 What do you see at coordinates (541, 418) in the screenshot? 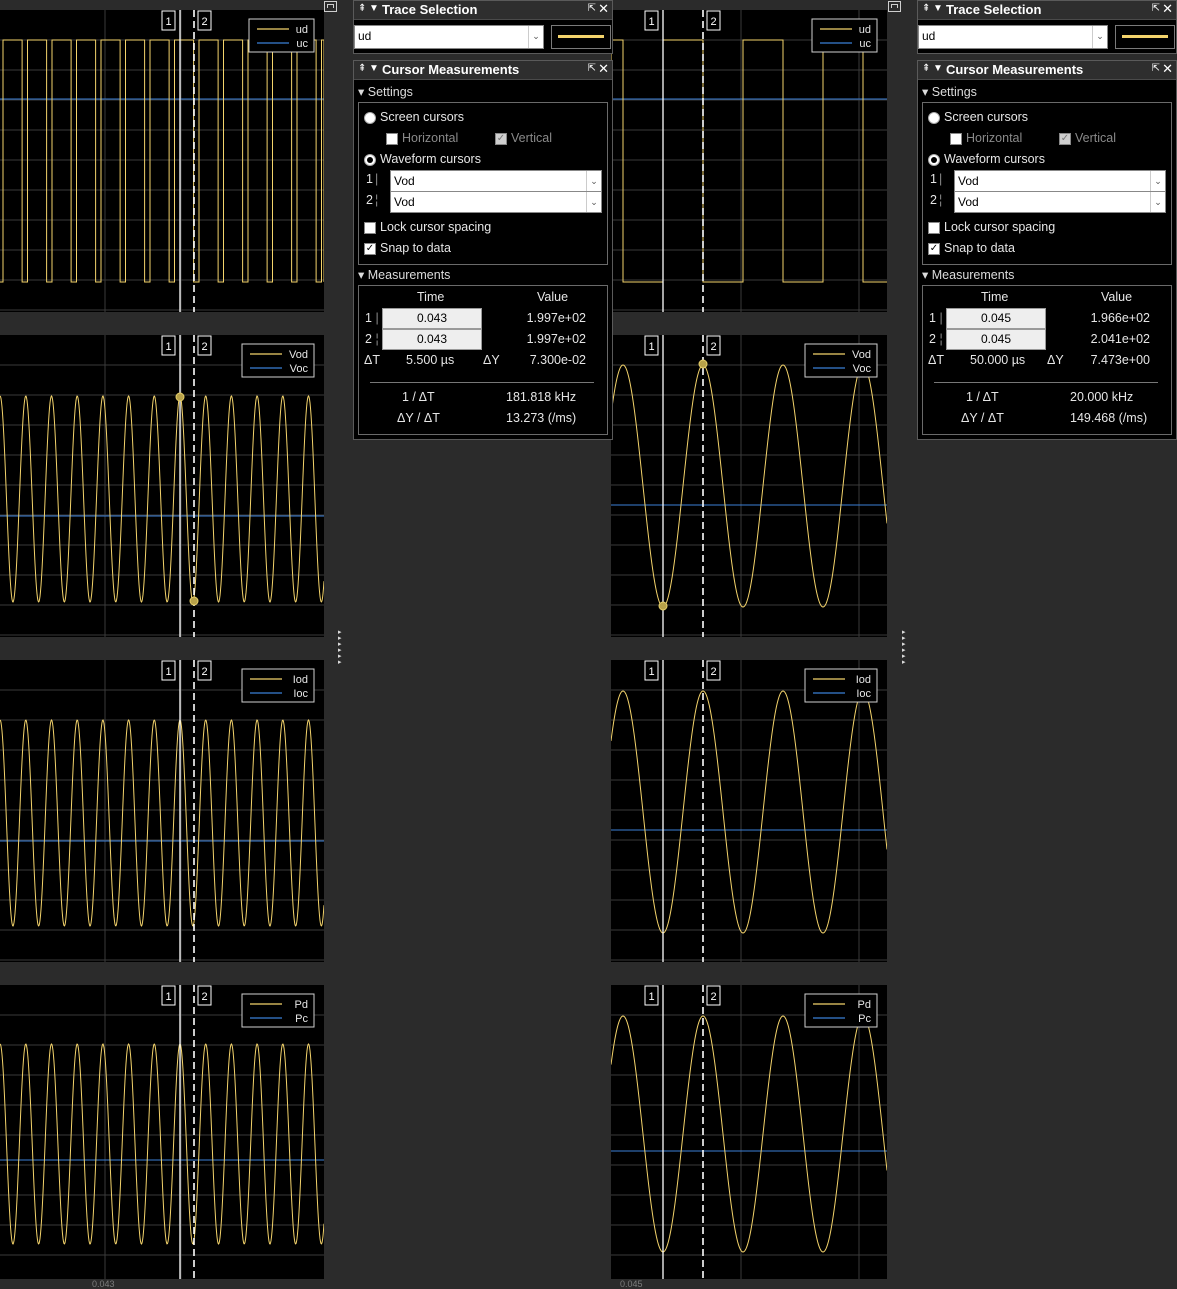
I see `slope-value: 13.273 (/ms)` at bounding box center [541, 418].